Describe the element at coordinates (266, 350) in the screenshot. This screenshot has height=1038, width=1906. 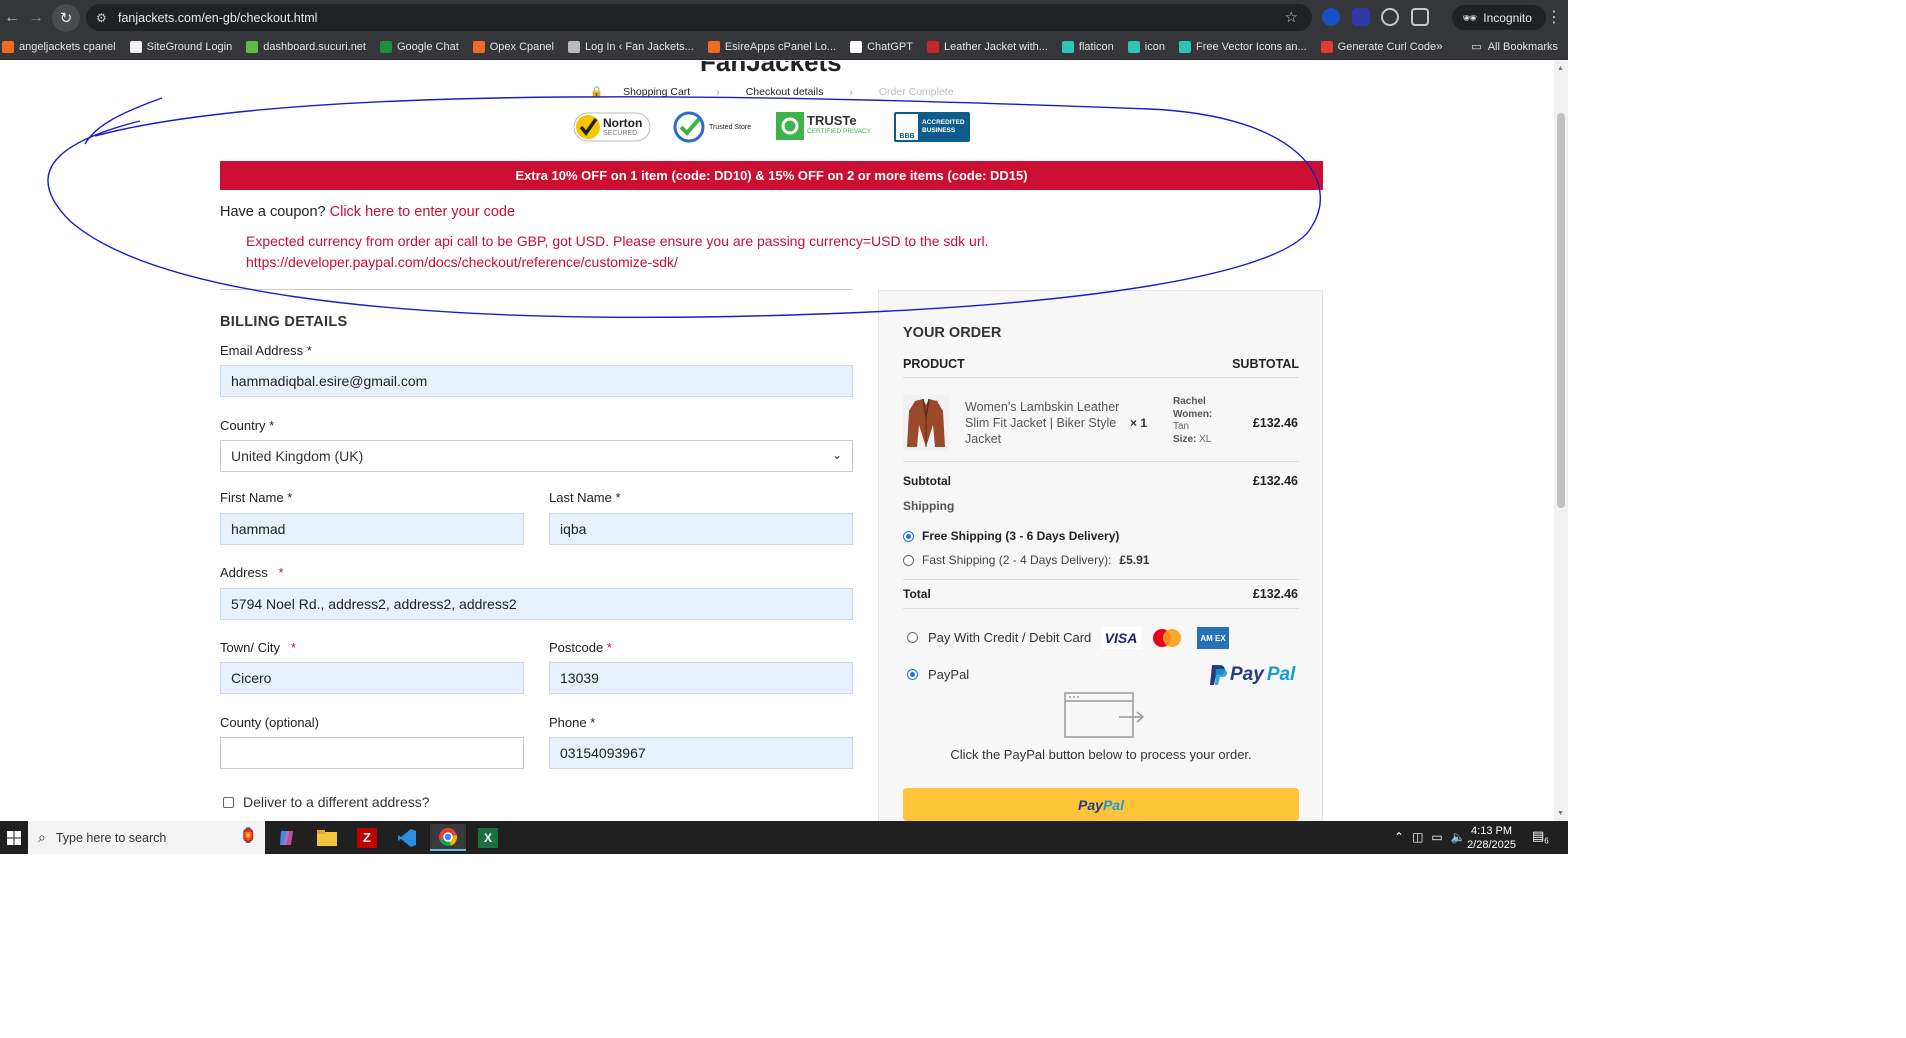
I see `email-label: Email Address *` at that location.